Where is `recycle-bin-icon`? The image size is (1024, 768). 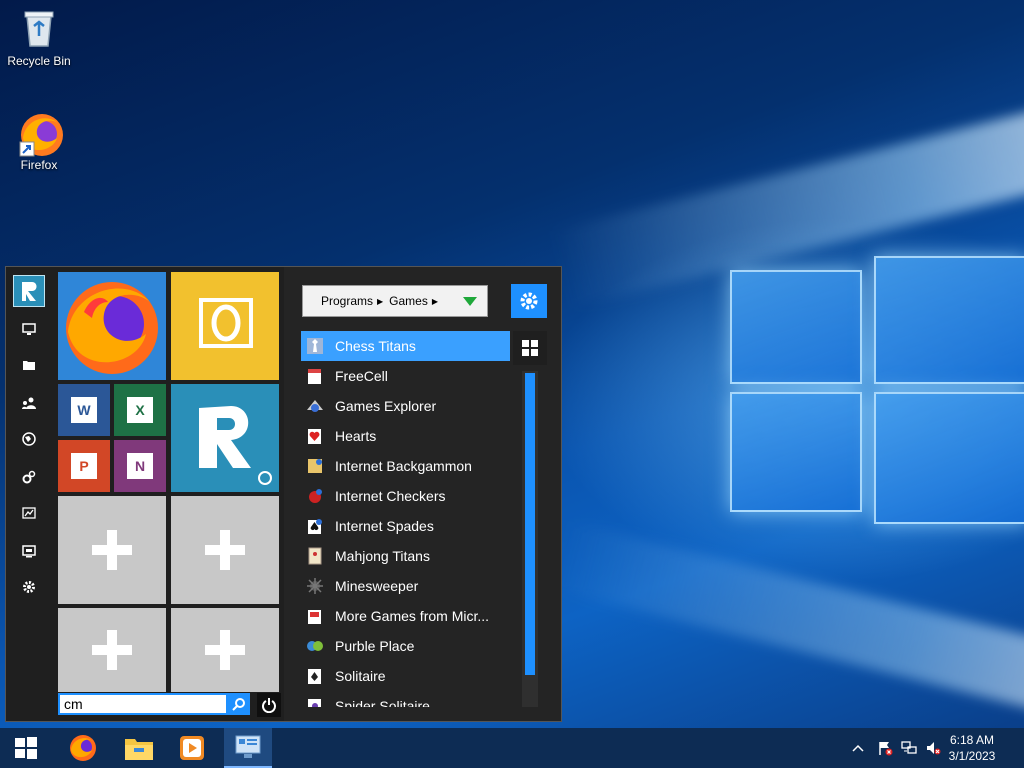 recycle-bin-icon is located at coordinates (39, 28).